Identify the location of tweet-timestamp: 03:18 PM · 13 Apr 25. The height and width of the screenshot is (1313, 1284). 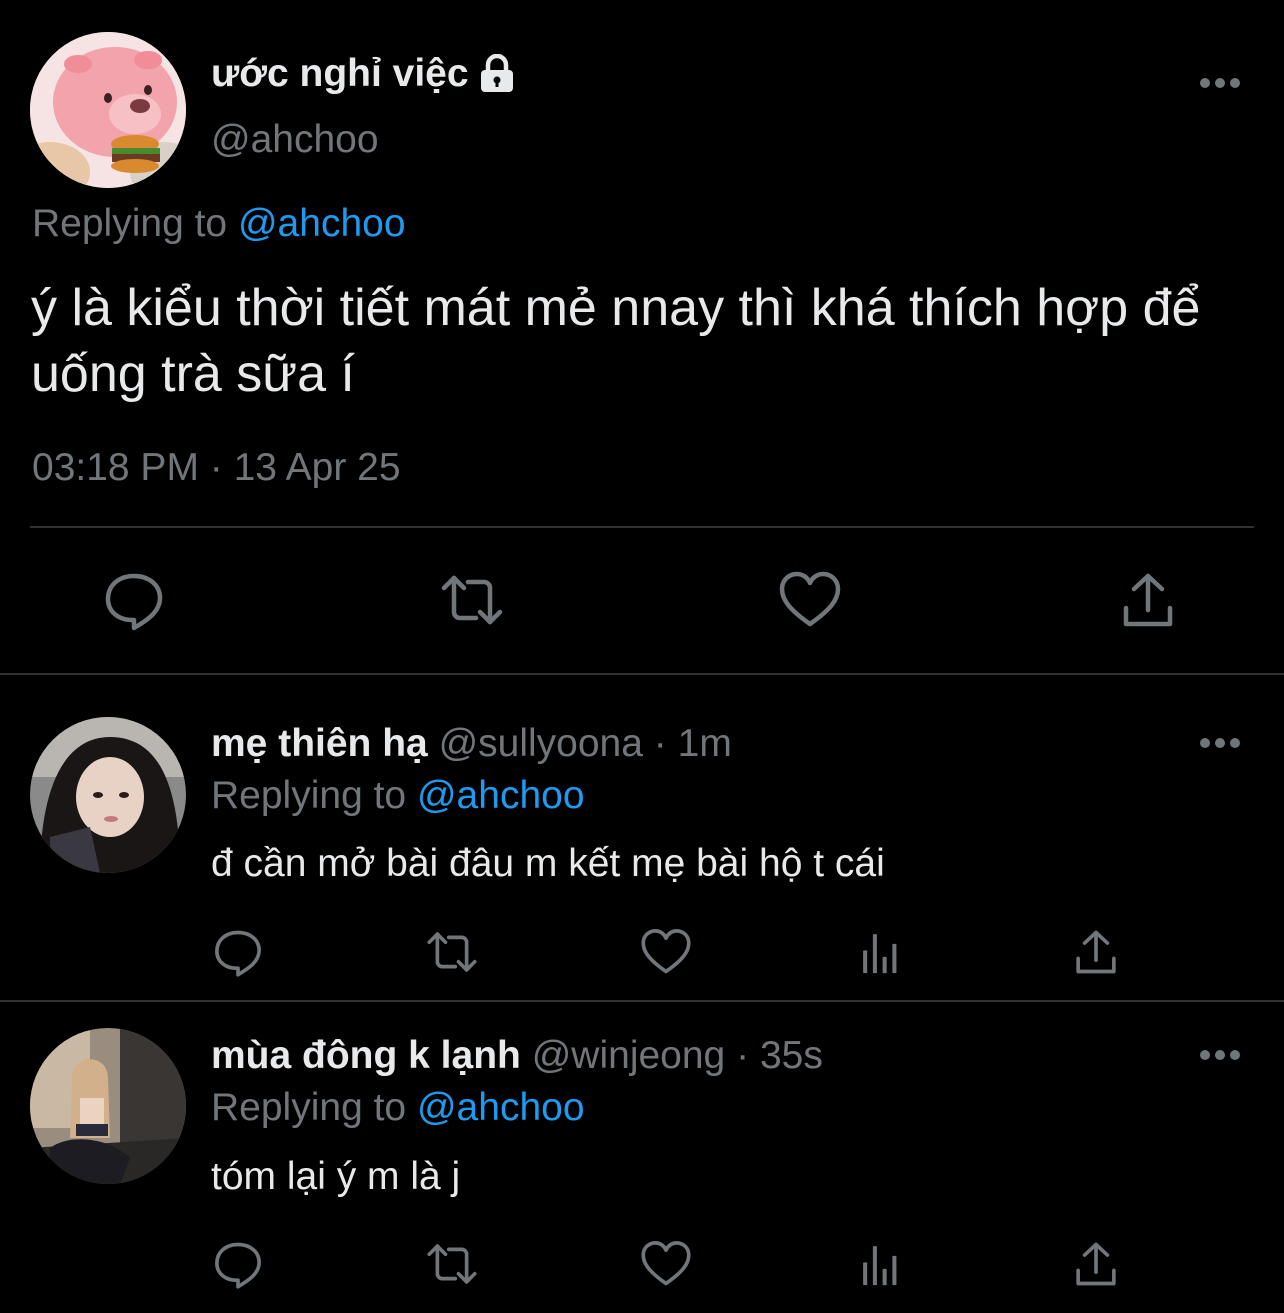
(216, 468).